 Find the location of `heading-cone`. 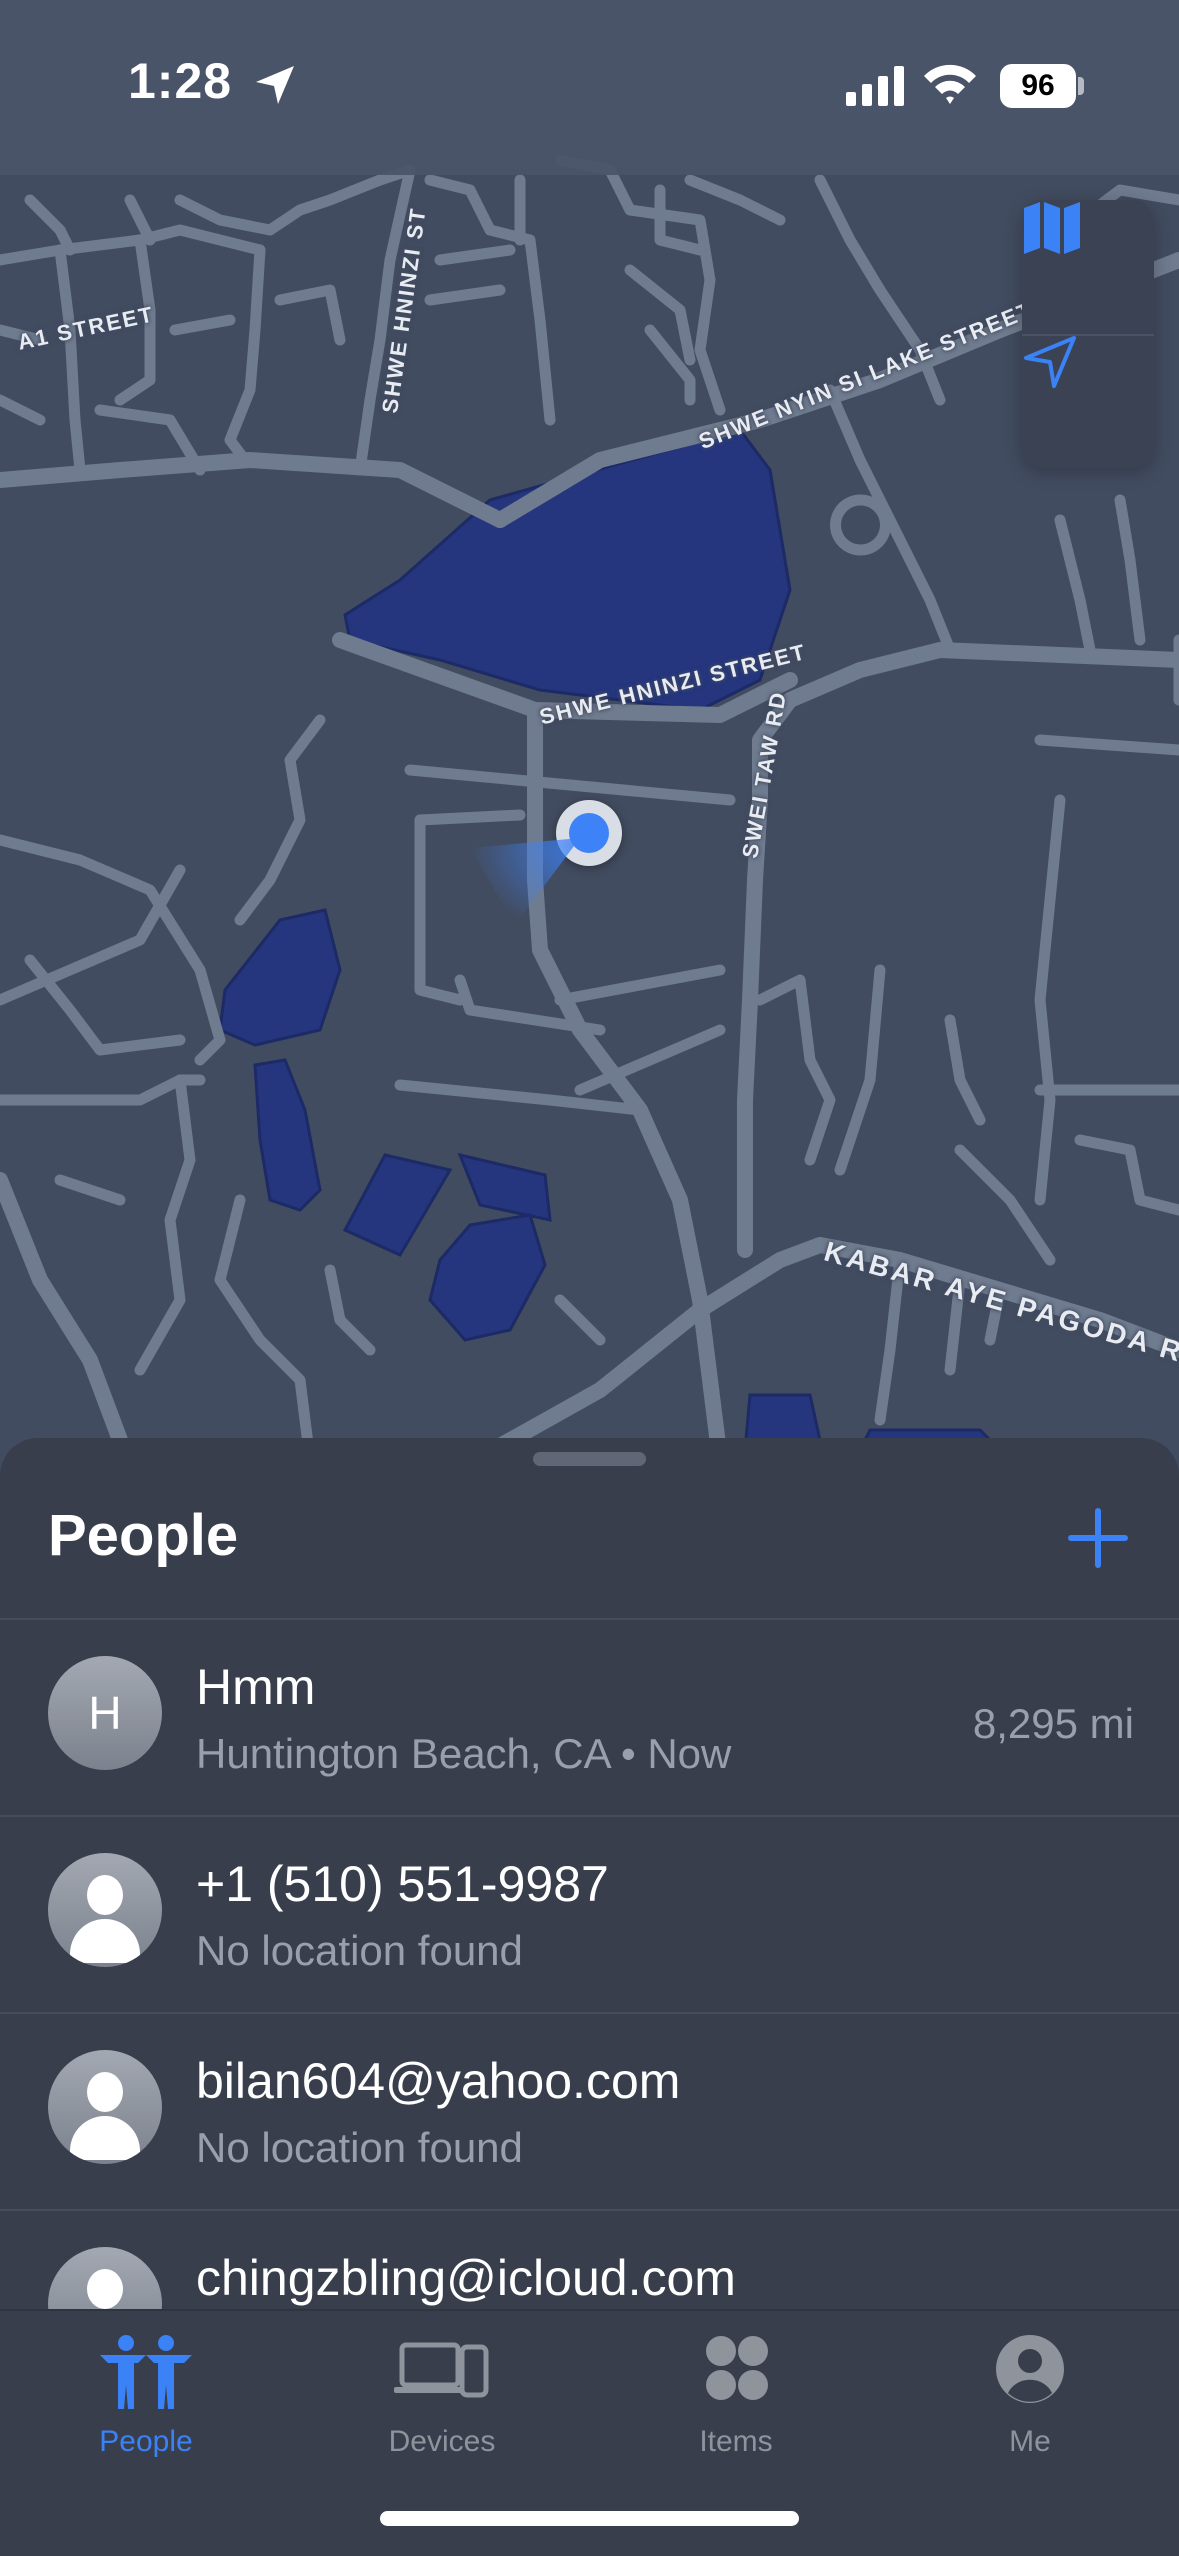

heading-cone is located at coordinates (525, 879).